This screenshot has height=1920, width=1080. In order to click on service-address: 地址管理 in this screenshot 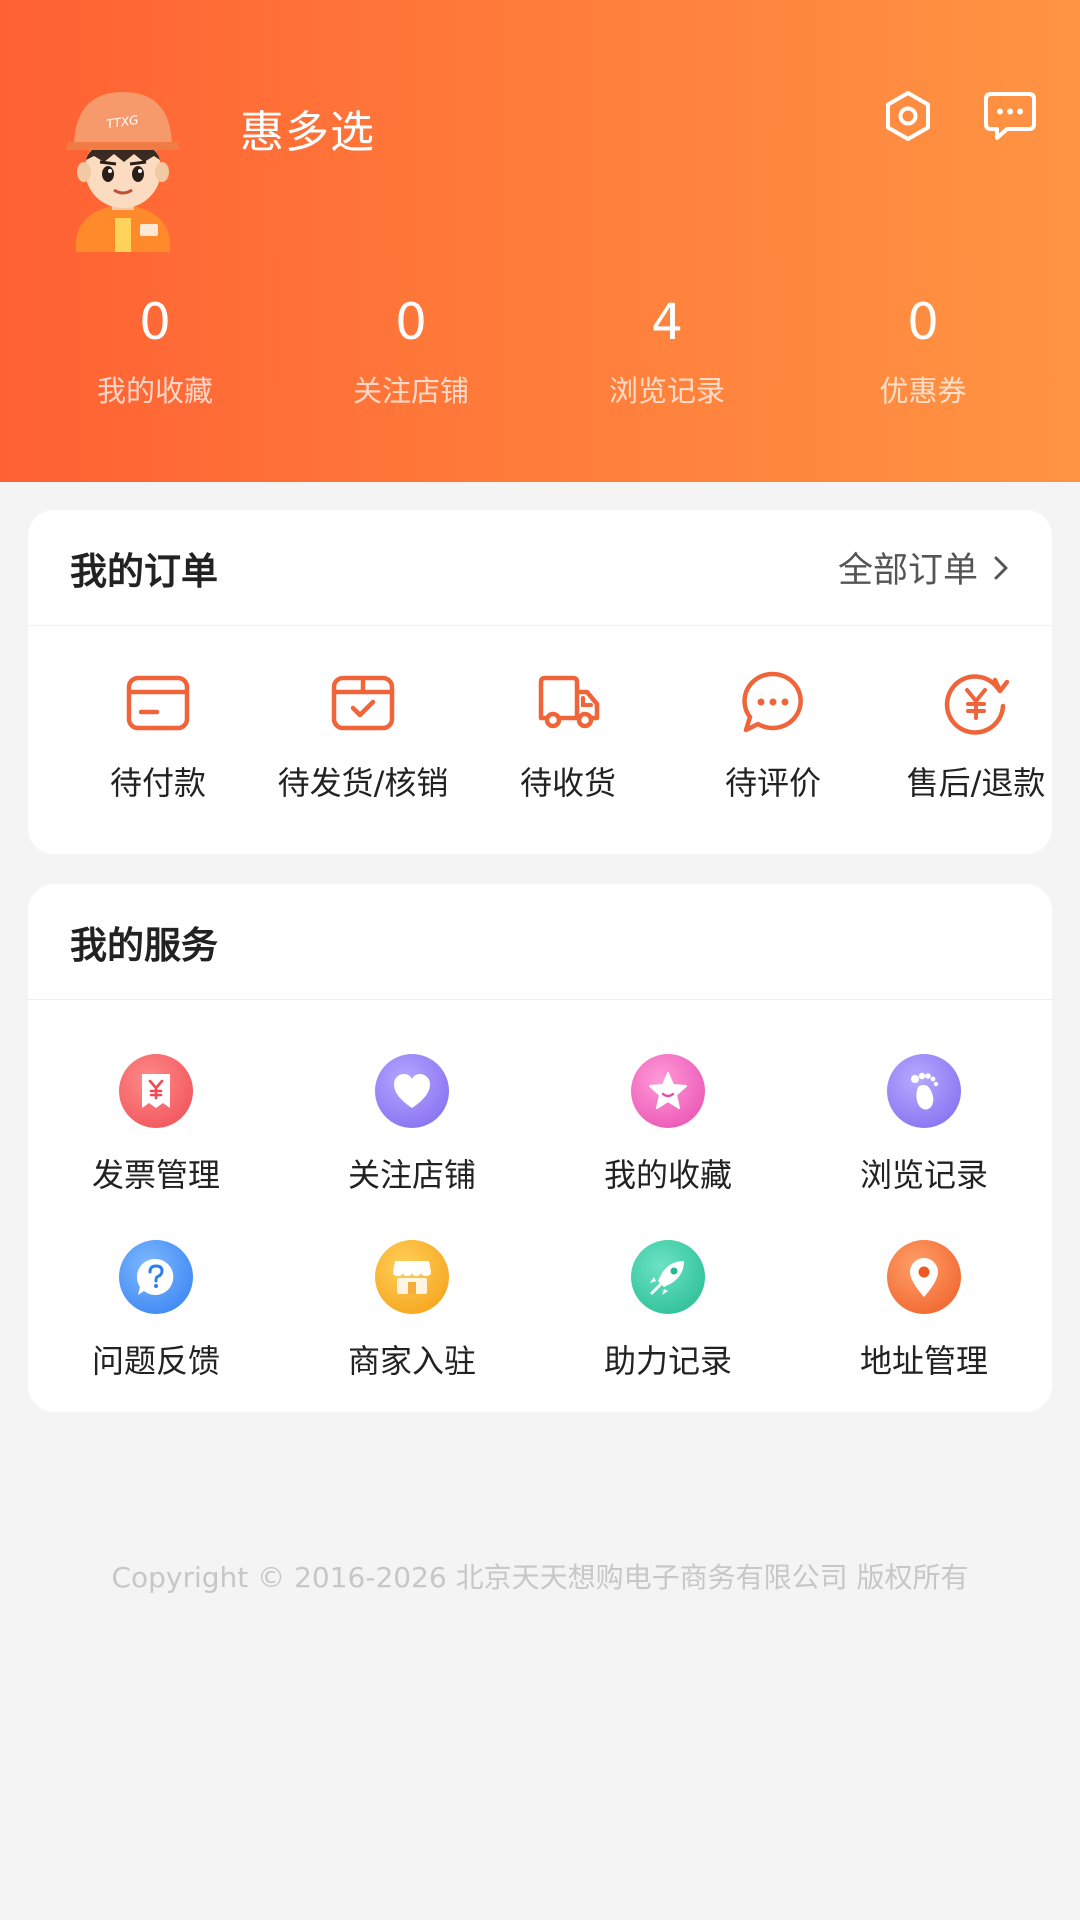, I will do `click(924, 1311)`.